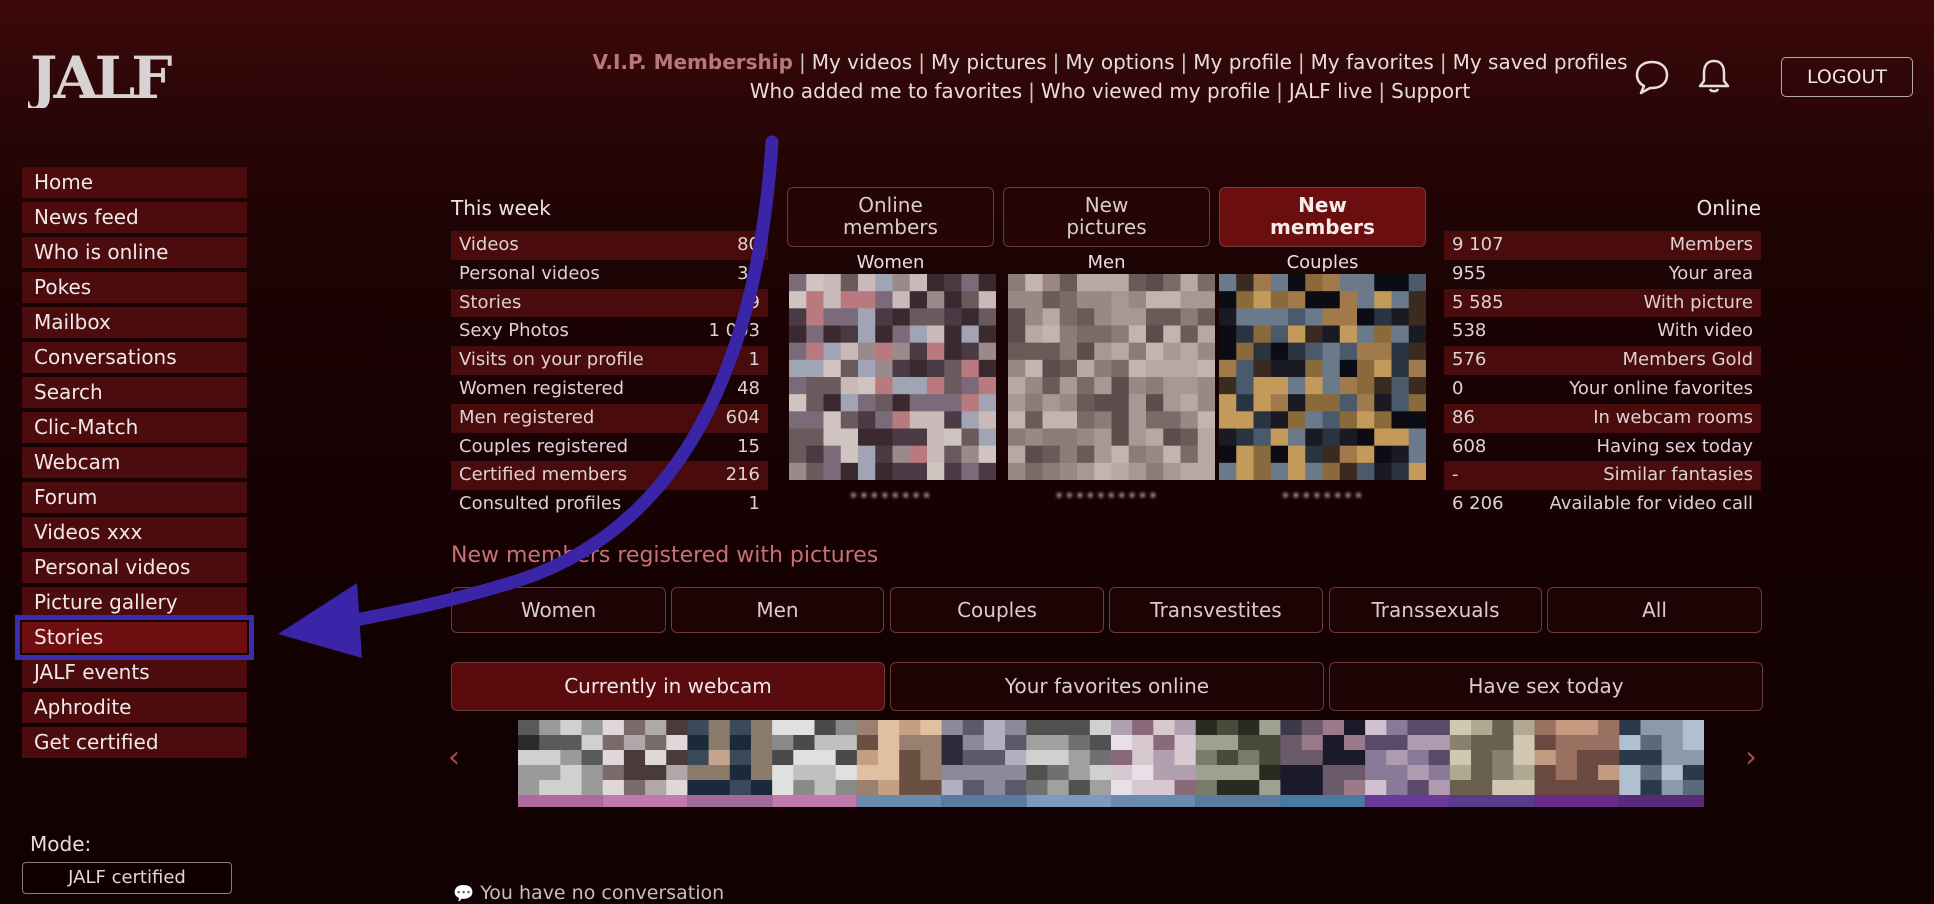 The height and width of the screenshot is (904, 1934). I want to click on stat-row: 6 206 Available for video call, so click(1602, 504).